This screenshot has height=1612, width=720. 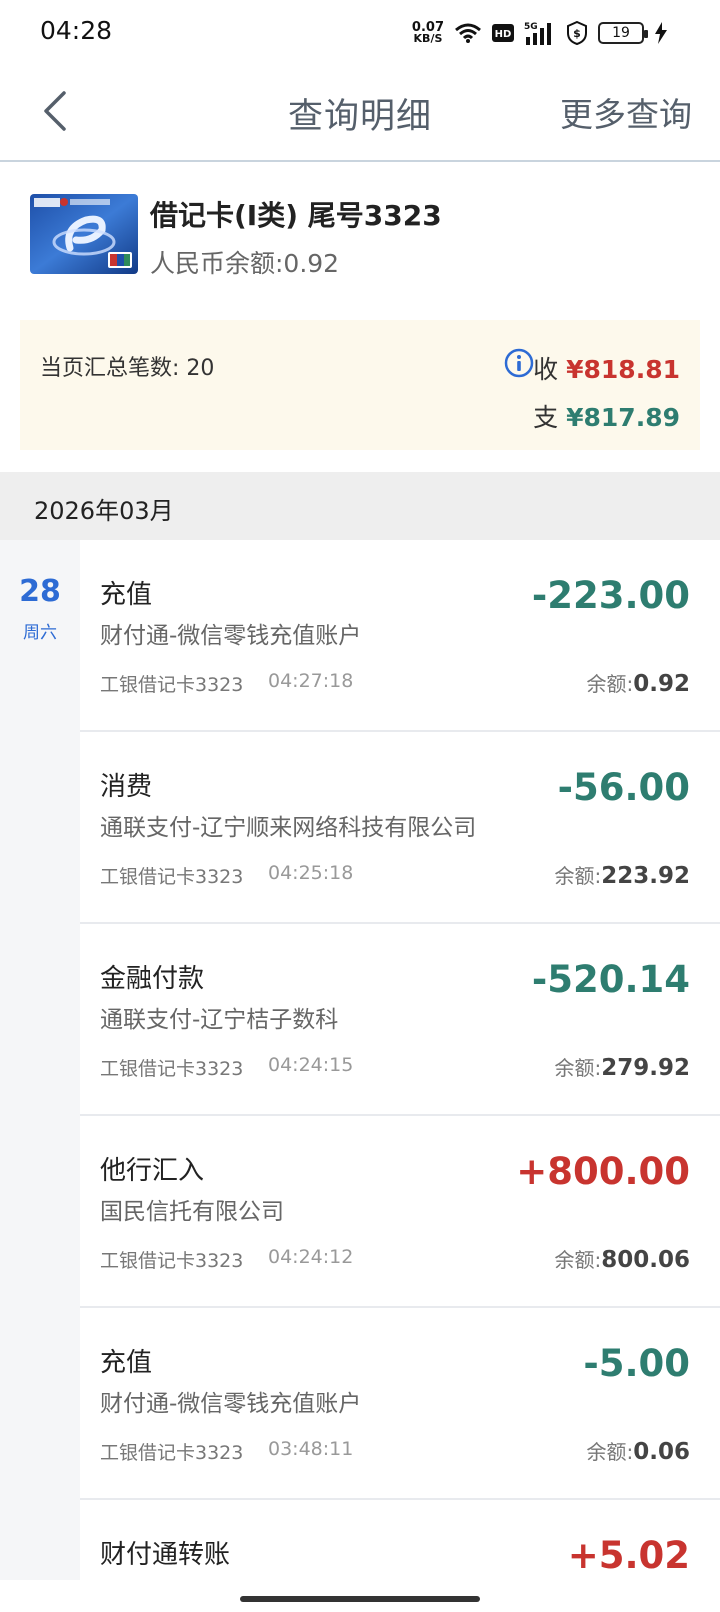 I want to click on shield-dollar-icon: $, so click(x=577, y=33).